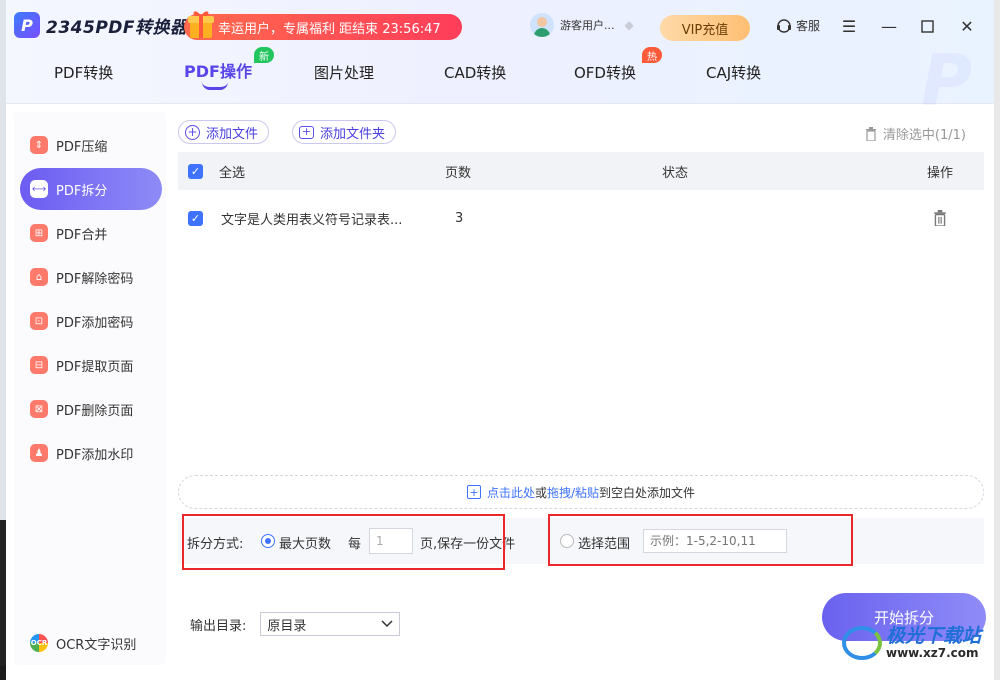 This screenshot has width=1000, height=680. I want to click on tab-image-process: 图片处理, so click(344, 72).